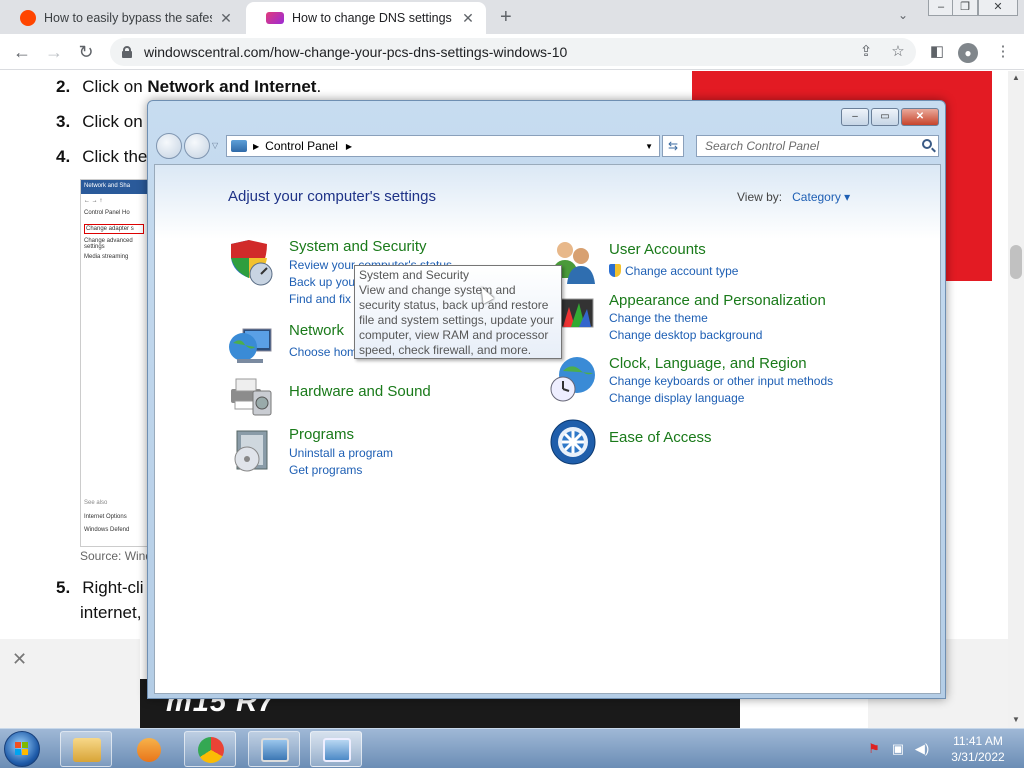 The image size is (1024, 768). Describe the element at coordinates (114, 187) in the screenshot. I see `thumb-titlebar: Network and Sha` at that location.